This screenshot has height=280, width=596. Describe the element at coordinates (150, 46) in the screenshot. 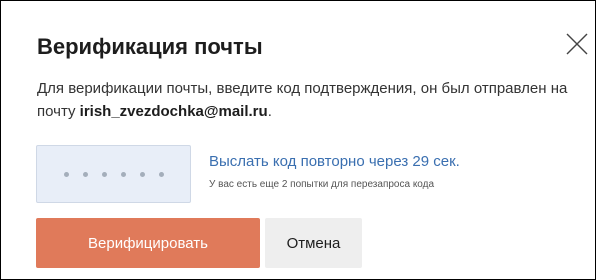

I see `dialog-title: Верификация почты` at that location.